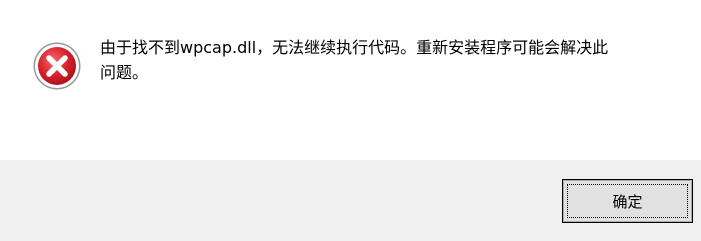 This screenshot has width=701, height=241. What do you see at coordinates (354, 47) in the screenshot?
I see `error-message-line-1: 由于找不到wpcap.dll，无法继续执行代码。重新安装程序可能会解决此` at bounding box center [354, 47].